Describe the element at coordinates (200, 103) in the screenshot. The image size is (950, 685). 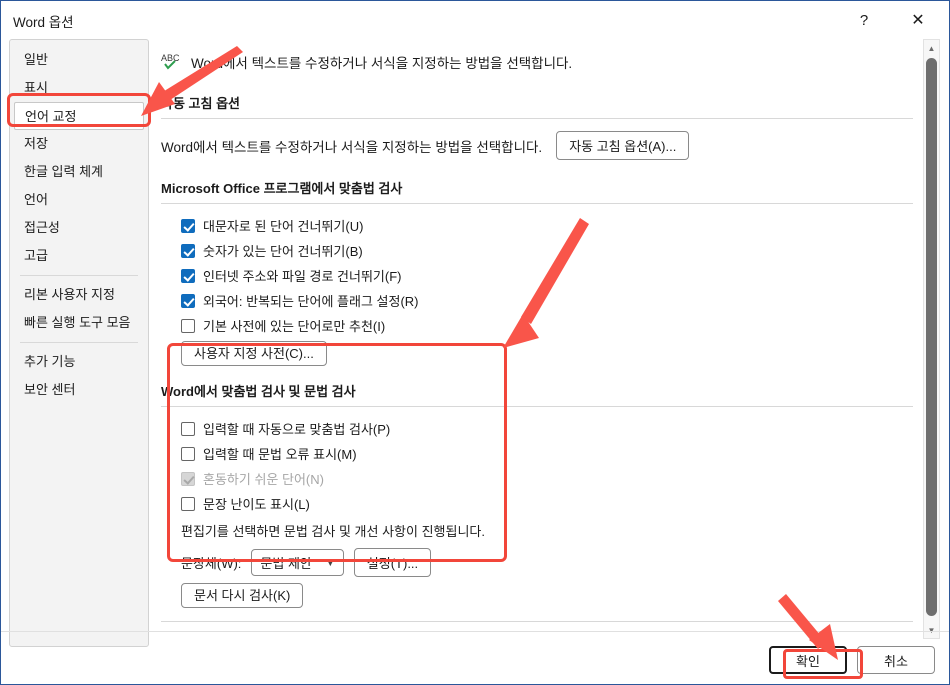
I see `autocorrect-heading: 자동 고침 옵션` at that location.